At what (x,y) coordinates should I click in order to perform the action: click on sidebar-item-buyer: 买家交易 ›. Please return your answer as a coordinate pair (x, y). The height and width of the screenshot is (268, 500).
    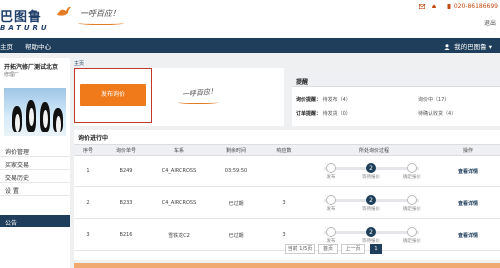
    Looking at the image, I should click on (35, 163).